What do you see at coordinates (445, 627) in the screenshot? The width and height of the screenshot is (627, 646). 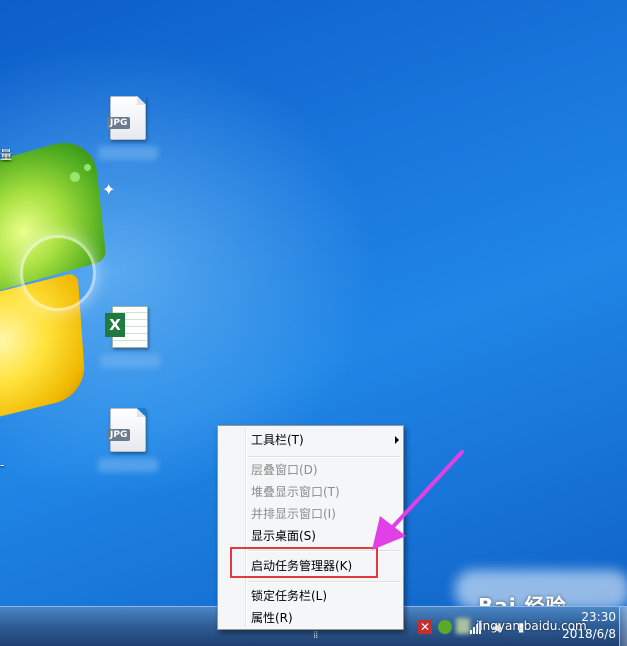 I see `tray-app-icon` at bounding box center [445, 627].